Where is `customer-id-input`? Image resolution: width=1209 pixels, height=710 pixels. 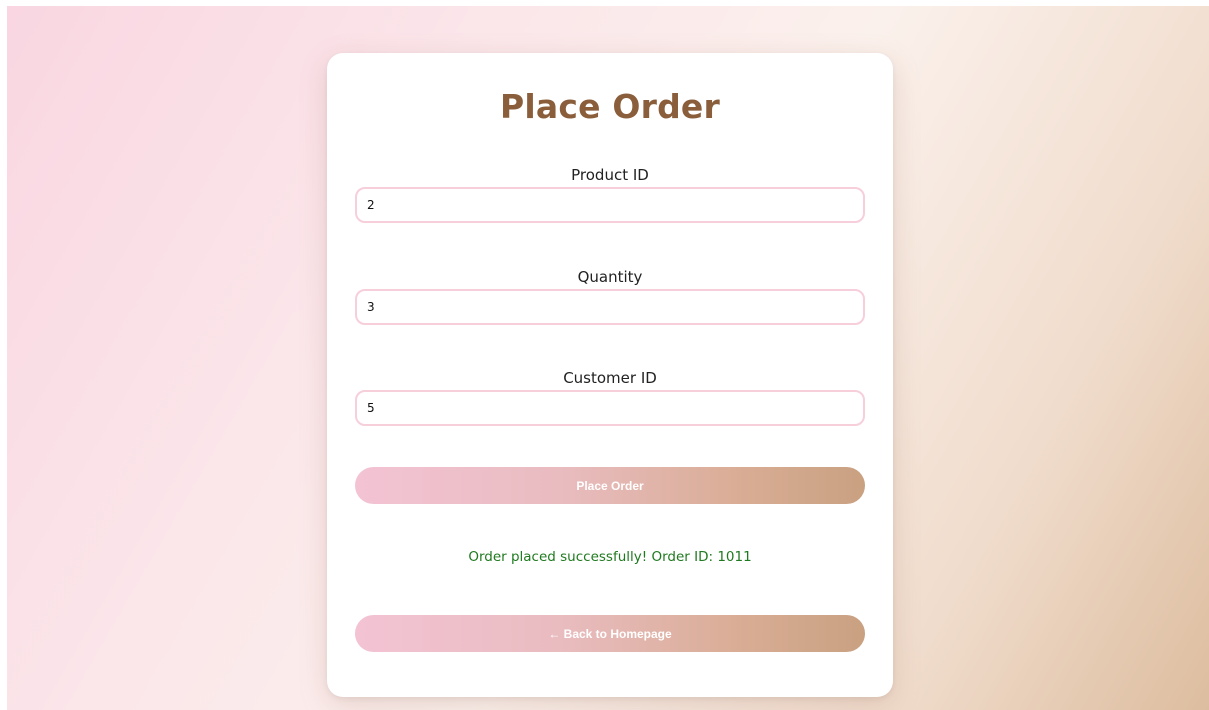 customer-id-input is located at coordinates (610, 408).